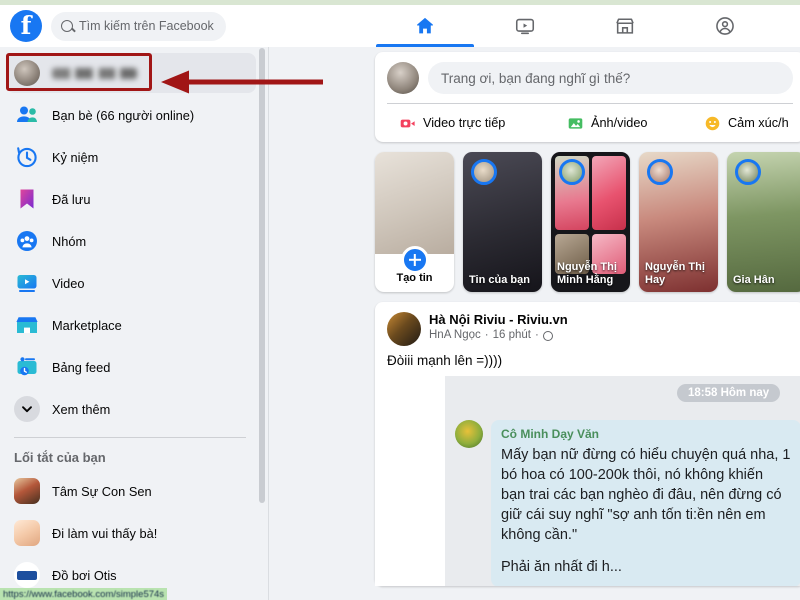  Describe the element at coordinates (547, 335) in the screenshot. I see `globe-icon` at that location.